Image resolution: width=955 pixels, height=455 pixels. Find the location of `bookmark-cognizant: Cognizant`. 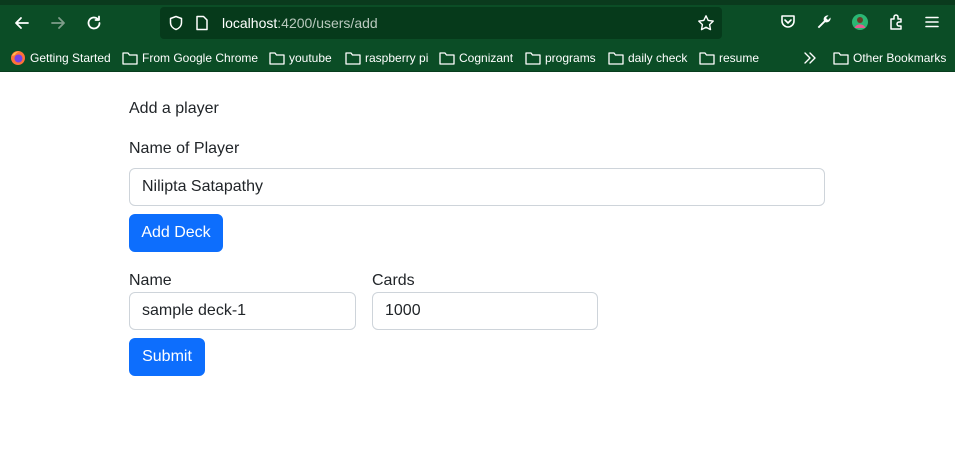

bookmark-cognizant: Cognizant is located at coordinates (476, 58).